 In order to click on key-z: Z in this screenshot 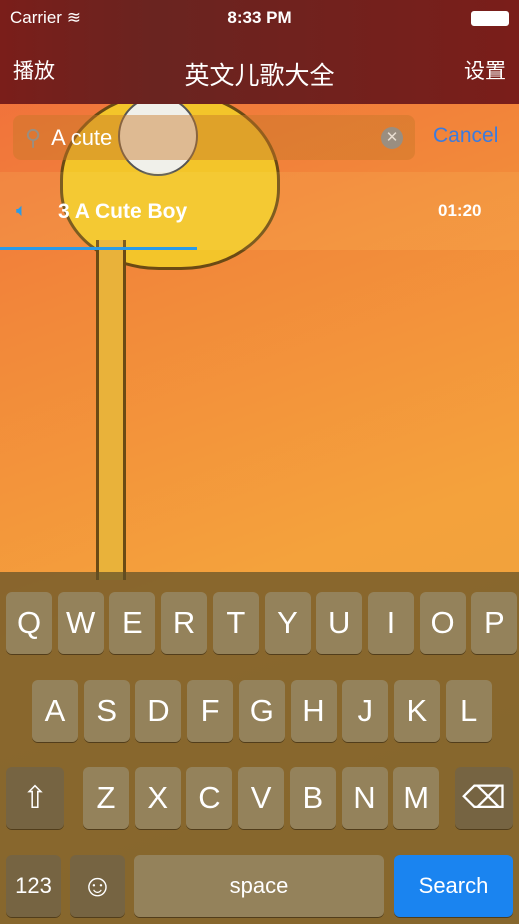, I will do `click(106, 798)`.